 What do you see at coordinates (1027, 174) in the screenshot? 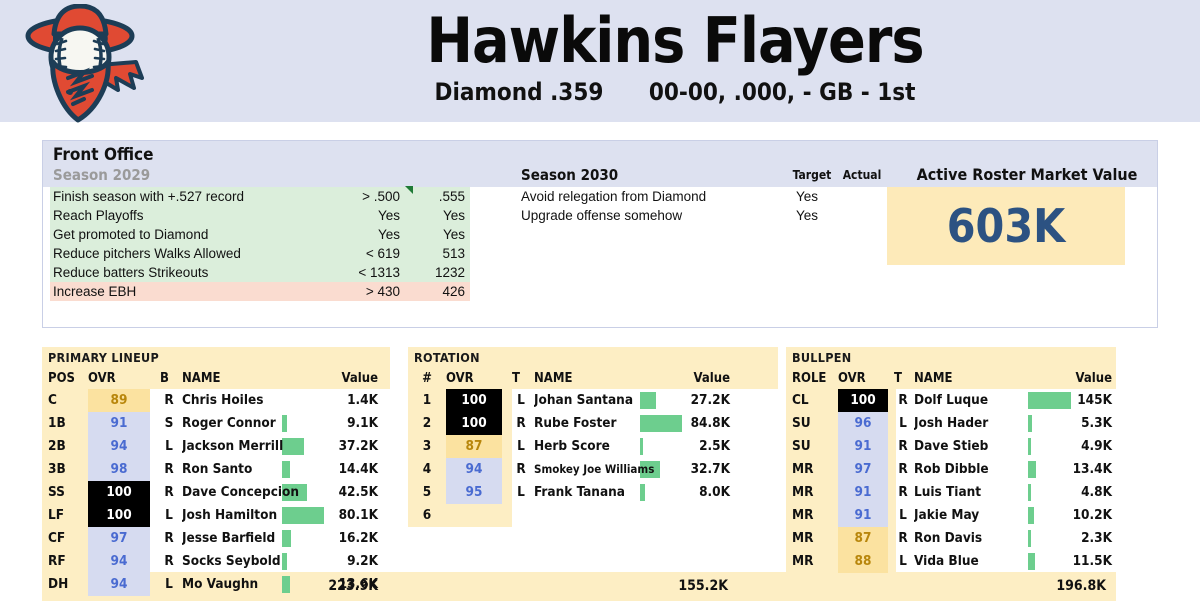
I see `market-value-title: Active Roster Market Value` at bounding box center [1027, 174].